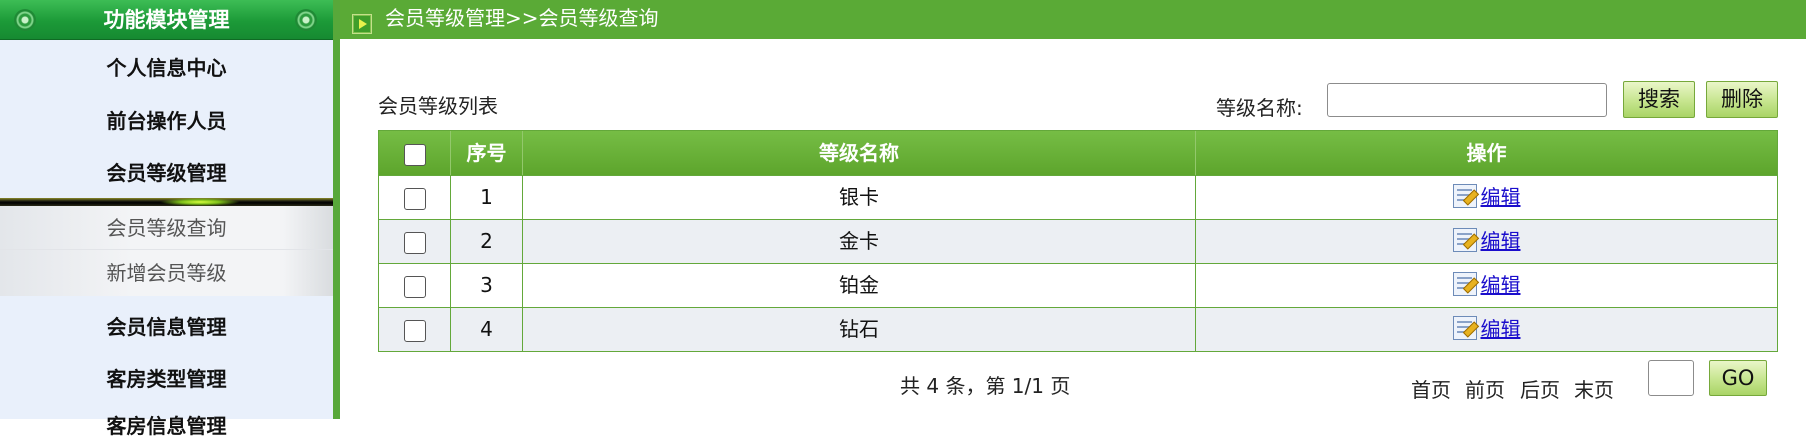 Image resolution: width=1806 pixels, height=439 pixels. What do you see at coordinates (166, 119) in the screenshot?
I see `sidebar-item-front-staff: 前台操作人员` at bounding box center [166, 119].